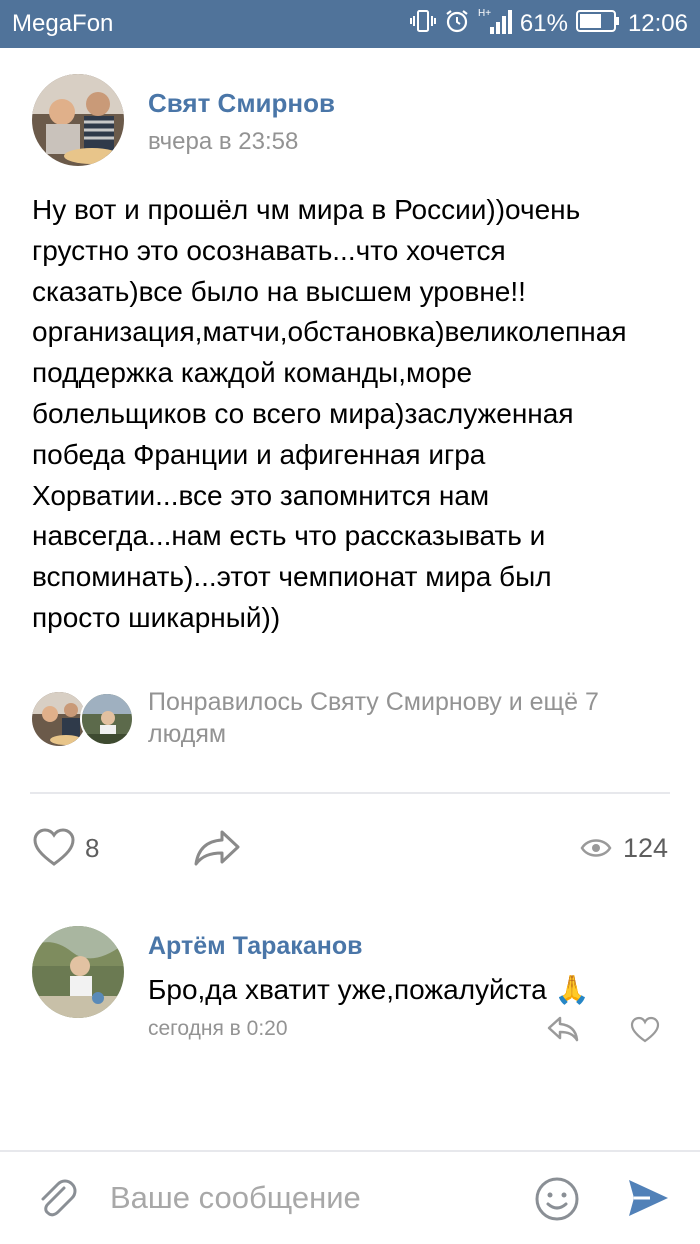 Image resolution: width=700 pixels, height=1244 pixels. What do you see at coordinates (543, 23) in the screenshot?
I see `battery-percent: 61%` at bounding box center [543, 23].